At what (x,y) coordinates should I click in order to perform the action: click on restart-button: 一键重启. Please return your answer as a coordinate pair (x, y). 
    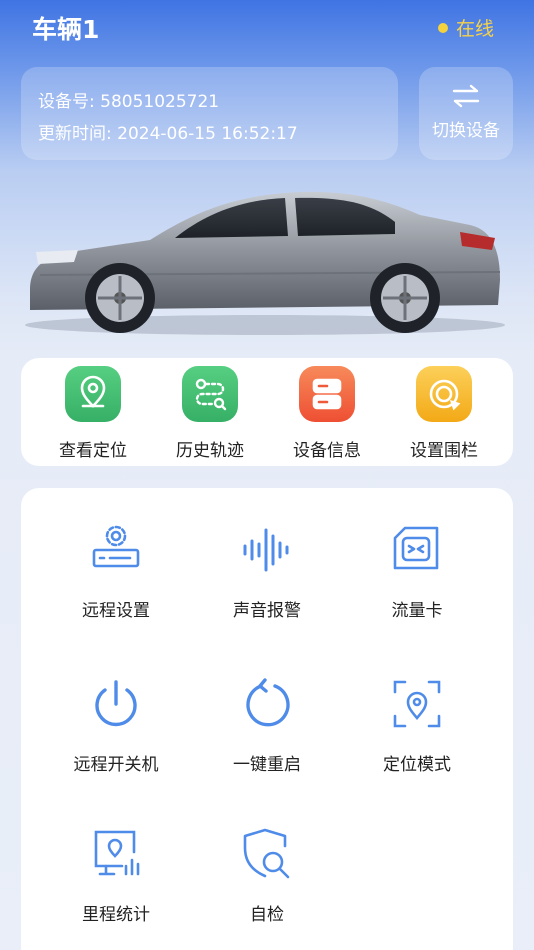
    Looking at the image, I should click on (267, 725).